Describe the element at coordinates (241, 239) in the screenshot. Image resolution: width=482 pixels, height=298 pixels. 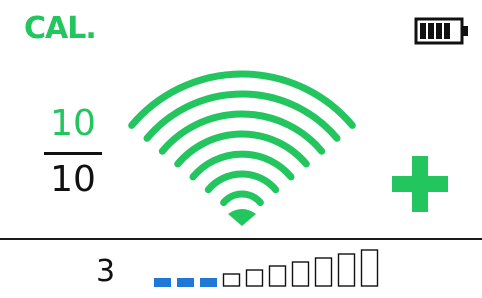
I see `divider` at that location.